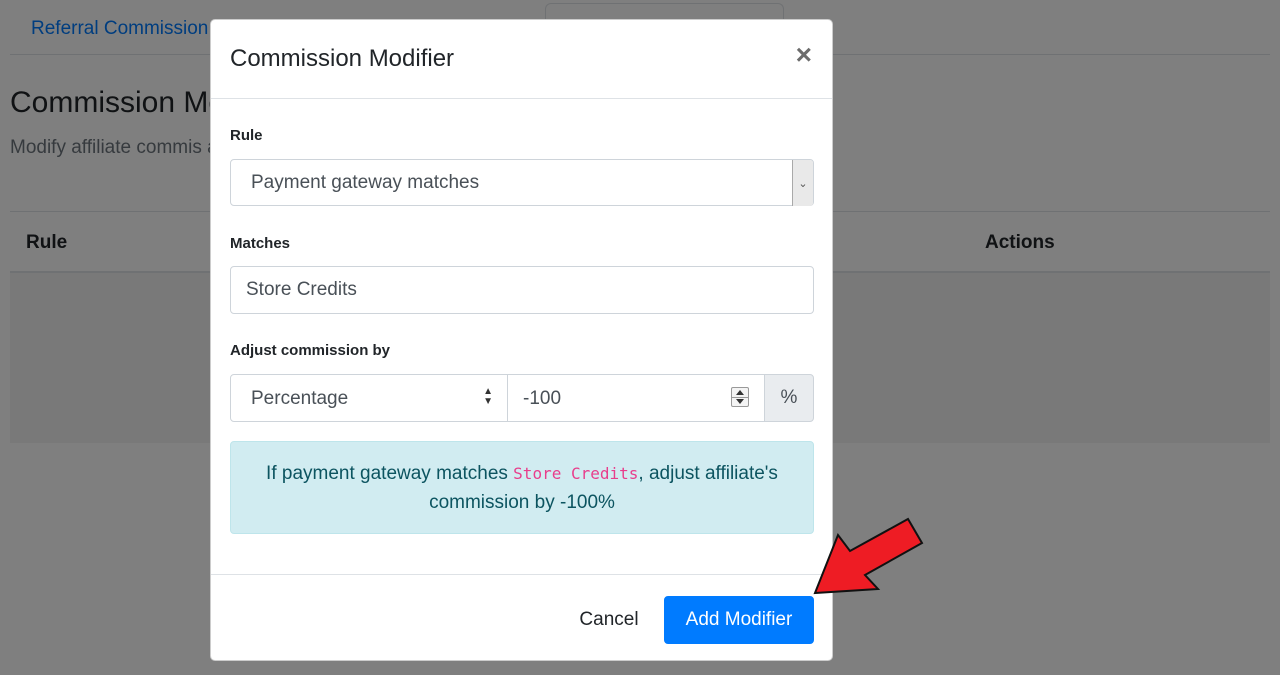  What do you see at coordinates (342, 58) in the screenshot?
I see `modal-title: Commission Modifier` at bounding box center [342, 58].